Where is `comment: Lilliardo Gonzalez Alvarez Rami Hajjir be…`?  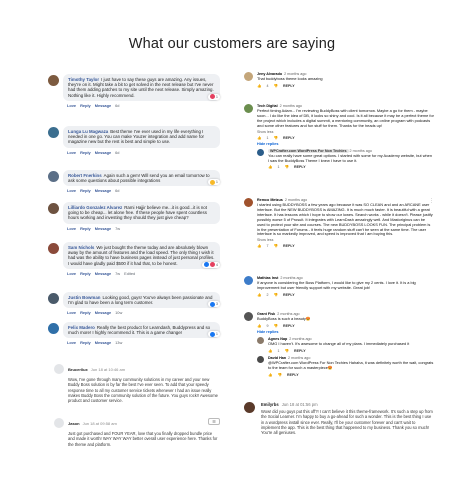
comment: Lilliardo Gonzalez Alvarez Rami Hajjir be… is located at coordinates (134, 216).